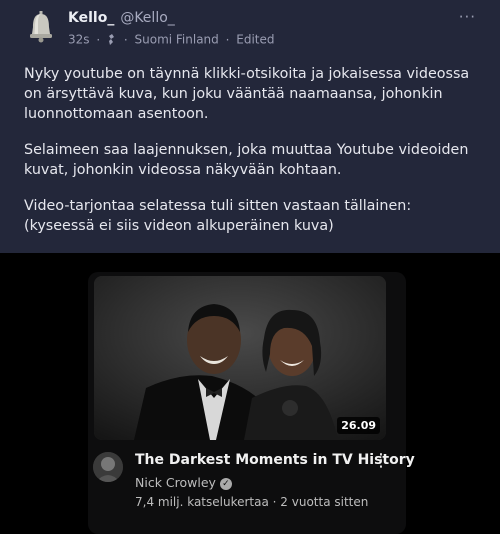  Describe the element at coordinates (114, 40) in the screenshot. I see `globe-icon` at that location.